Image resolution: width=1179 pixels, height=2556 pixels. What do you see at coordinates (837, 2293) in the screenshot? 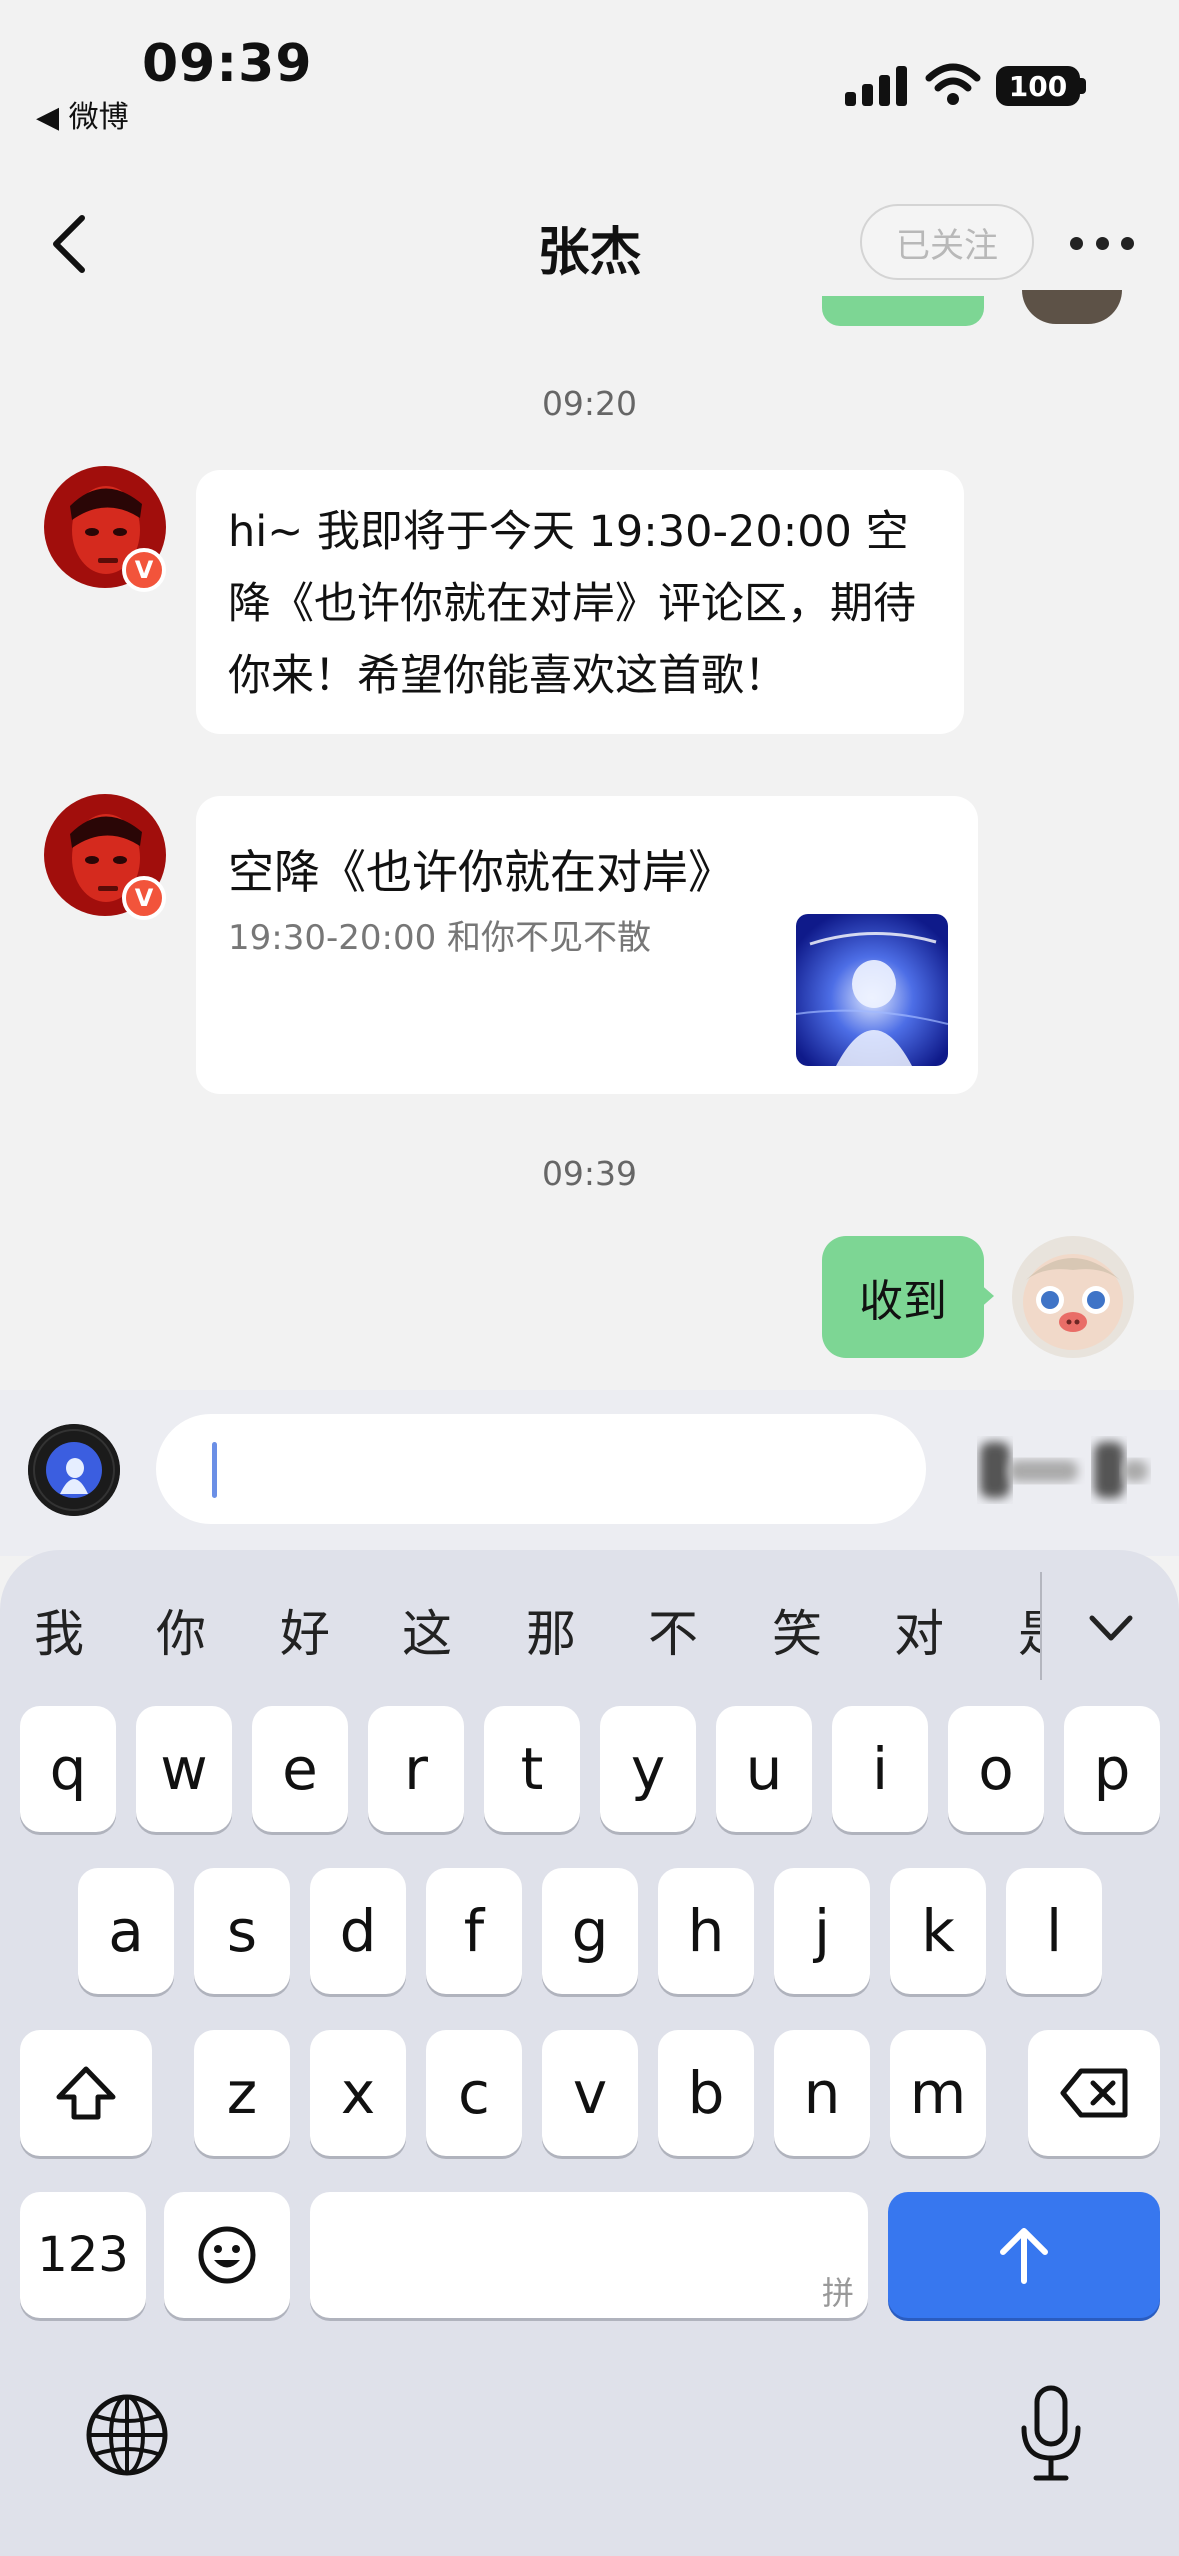
I see `pinyin-hint: 拼` at bounding box center [837, 2293].